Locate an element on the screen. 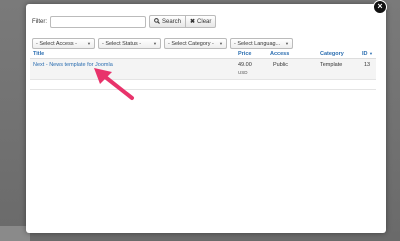  close-button: × is located at coordinates (380, 7).